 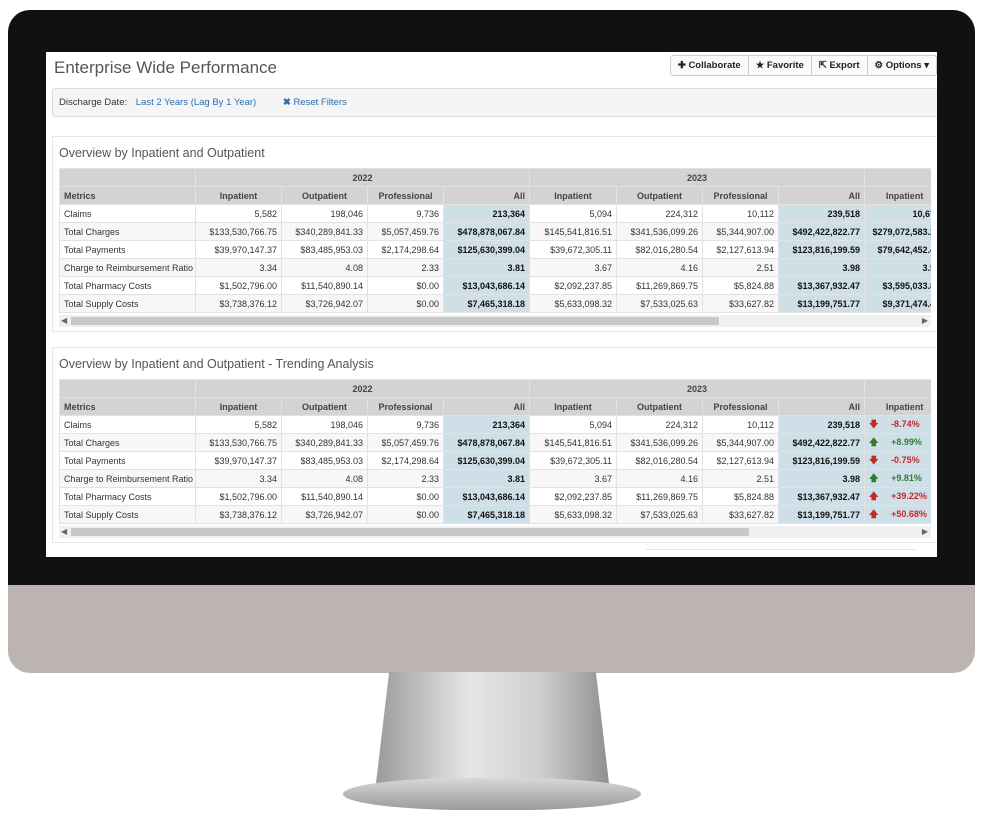 What do you see at coordinates (573, 303) in the screenshot?
I see `cell-value: $5,633,098.32` at bounding box center [573, 303].